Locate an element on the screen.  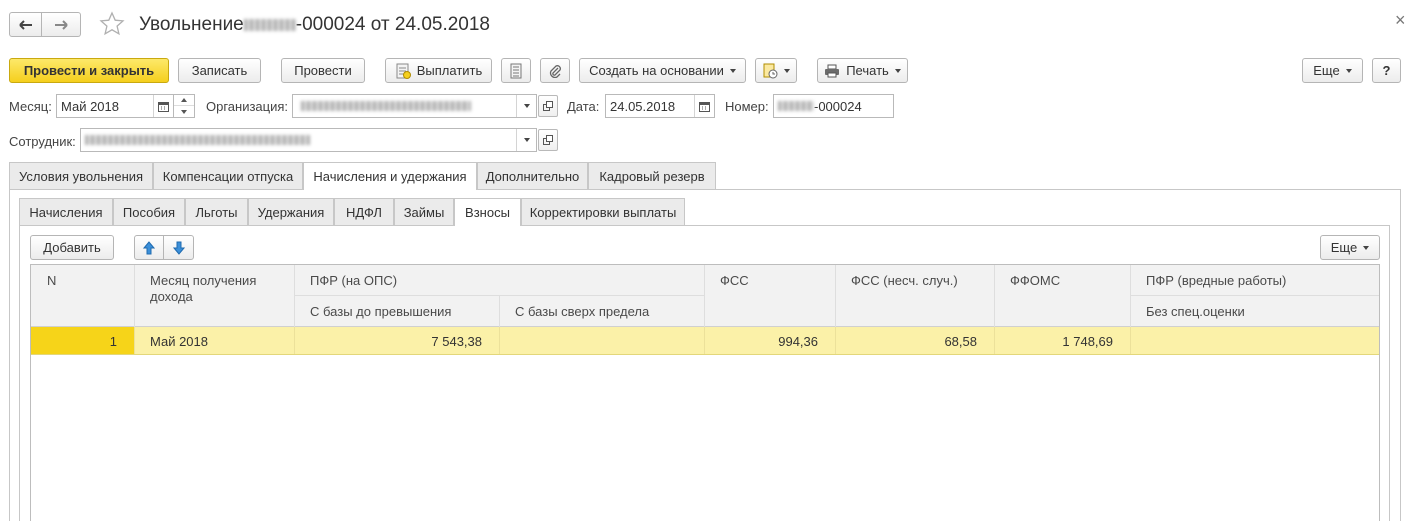
employee-open-button is located at coordinates (548, 140).